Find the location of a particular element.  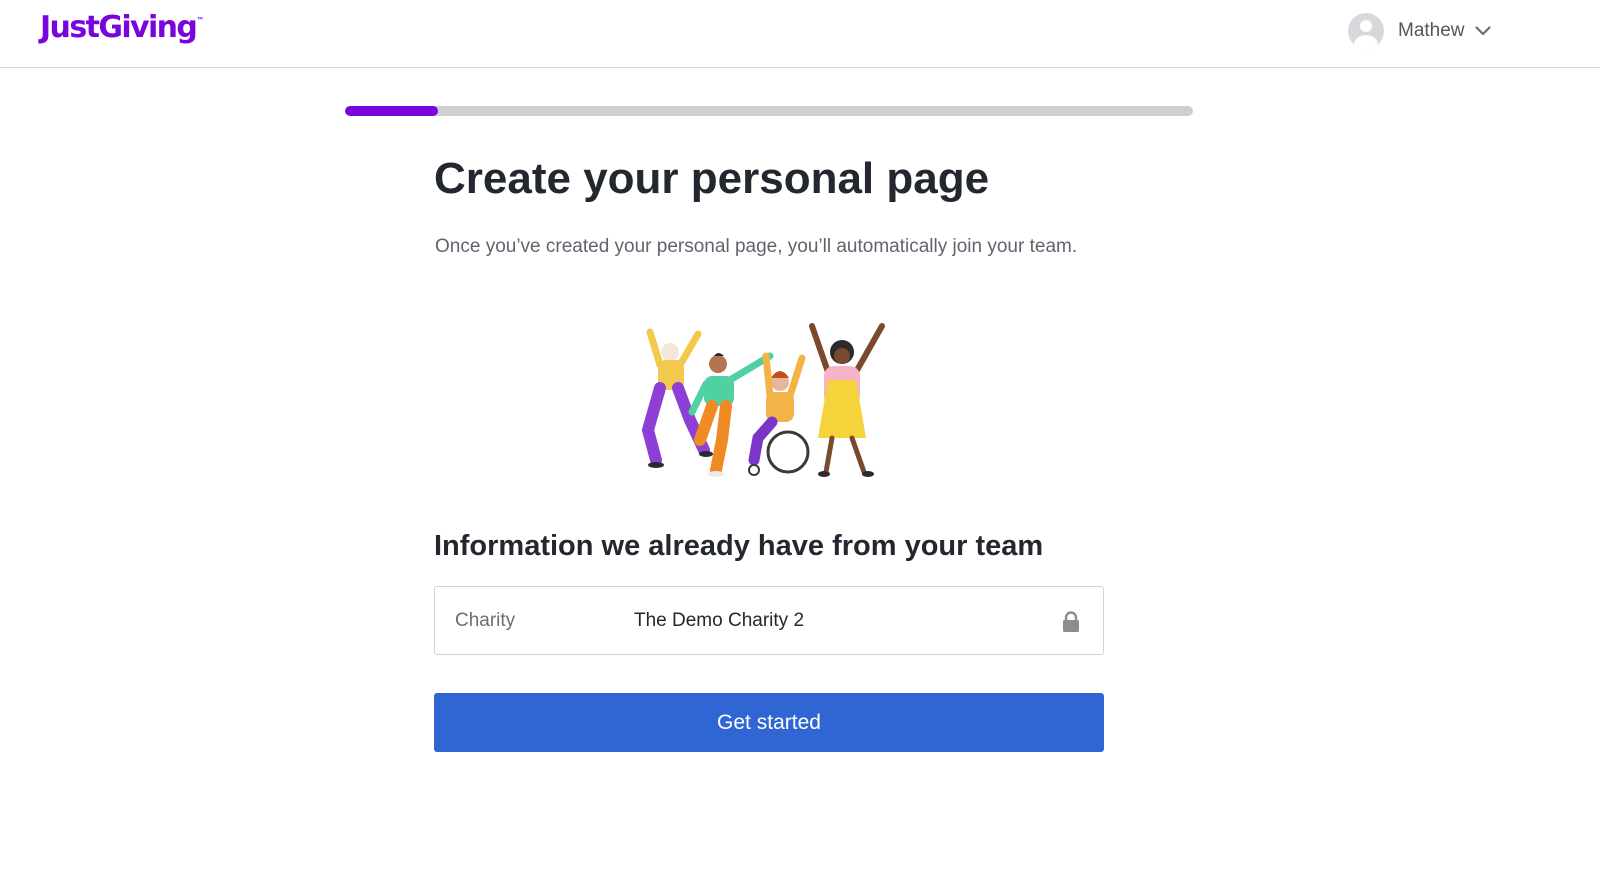

page-title: Create your personal page is located at coordinates (712, 178).